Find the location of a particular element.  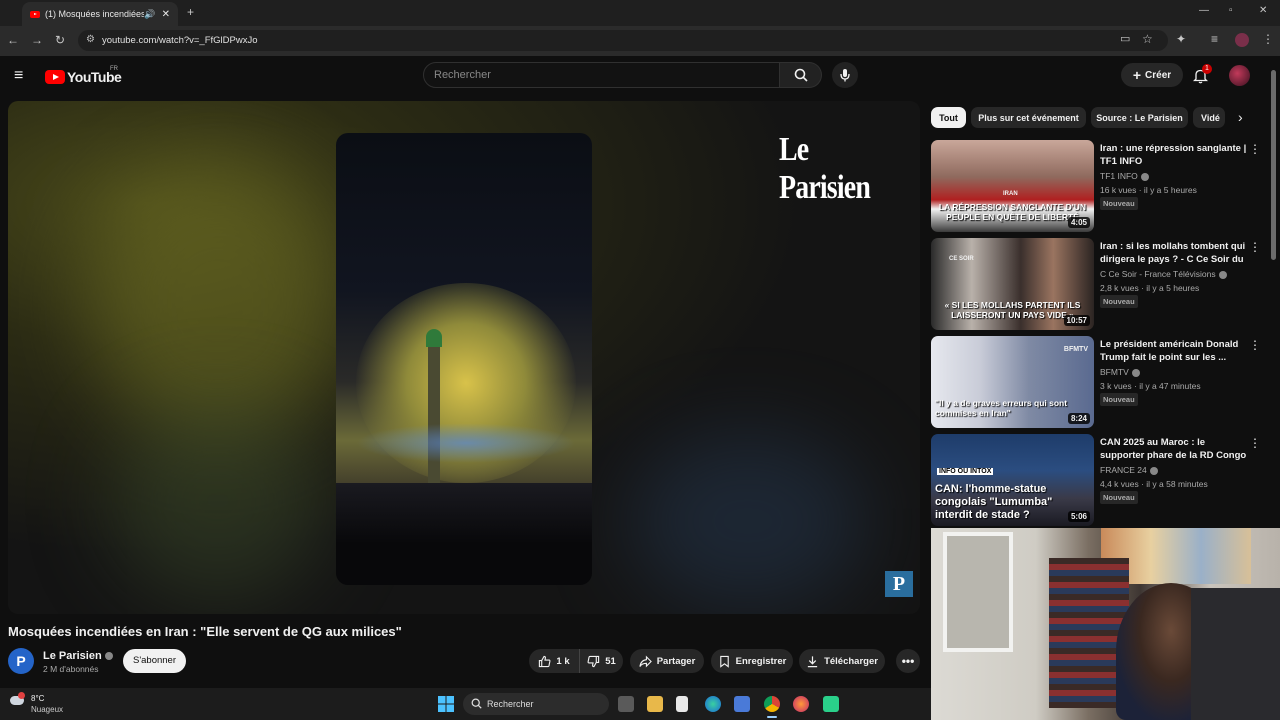

rec-meta: 16 k vues · il y a 5 heures is located at coordinates (1148, 190).